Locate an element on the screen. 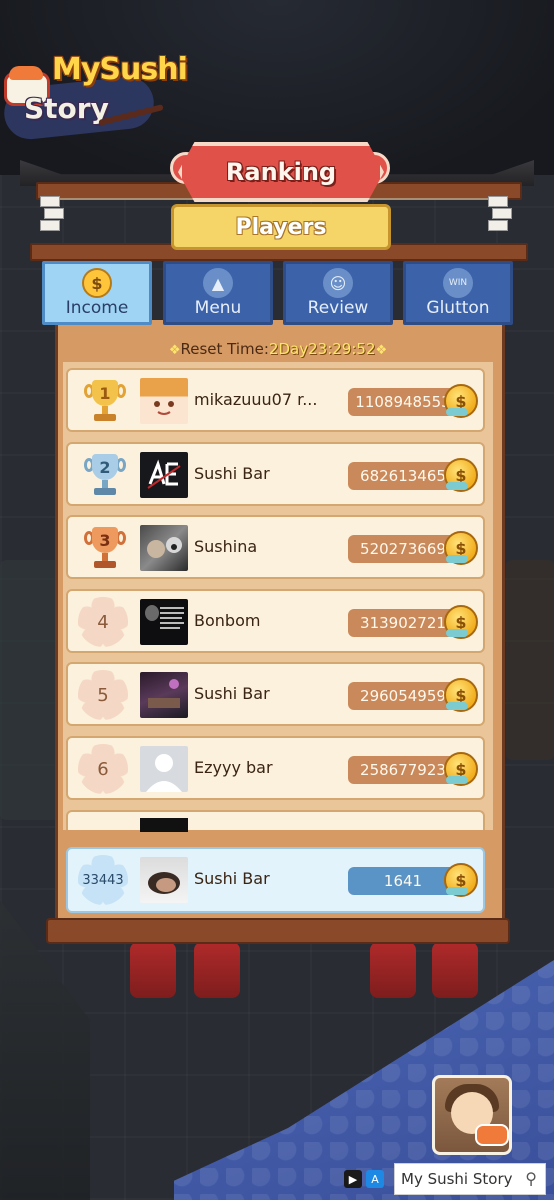 The image size is (554, 1200). player-name: Ezyyy bar is located at coordinates (233, 767).